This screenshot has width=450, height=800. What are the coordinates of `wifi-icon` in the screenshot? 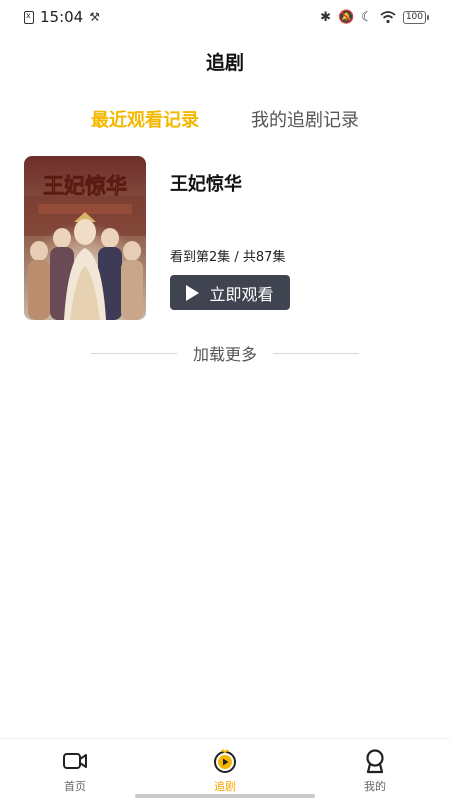 It's located at (388, 16).